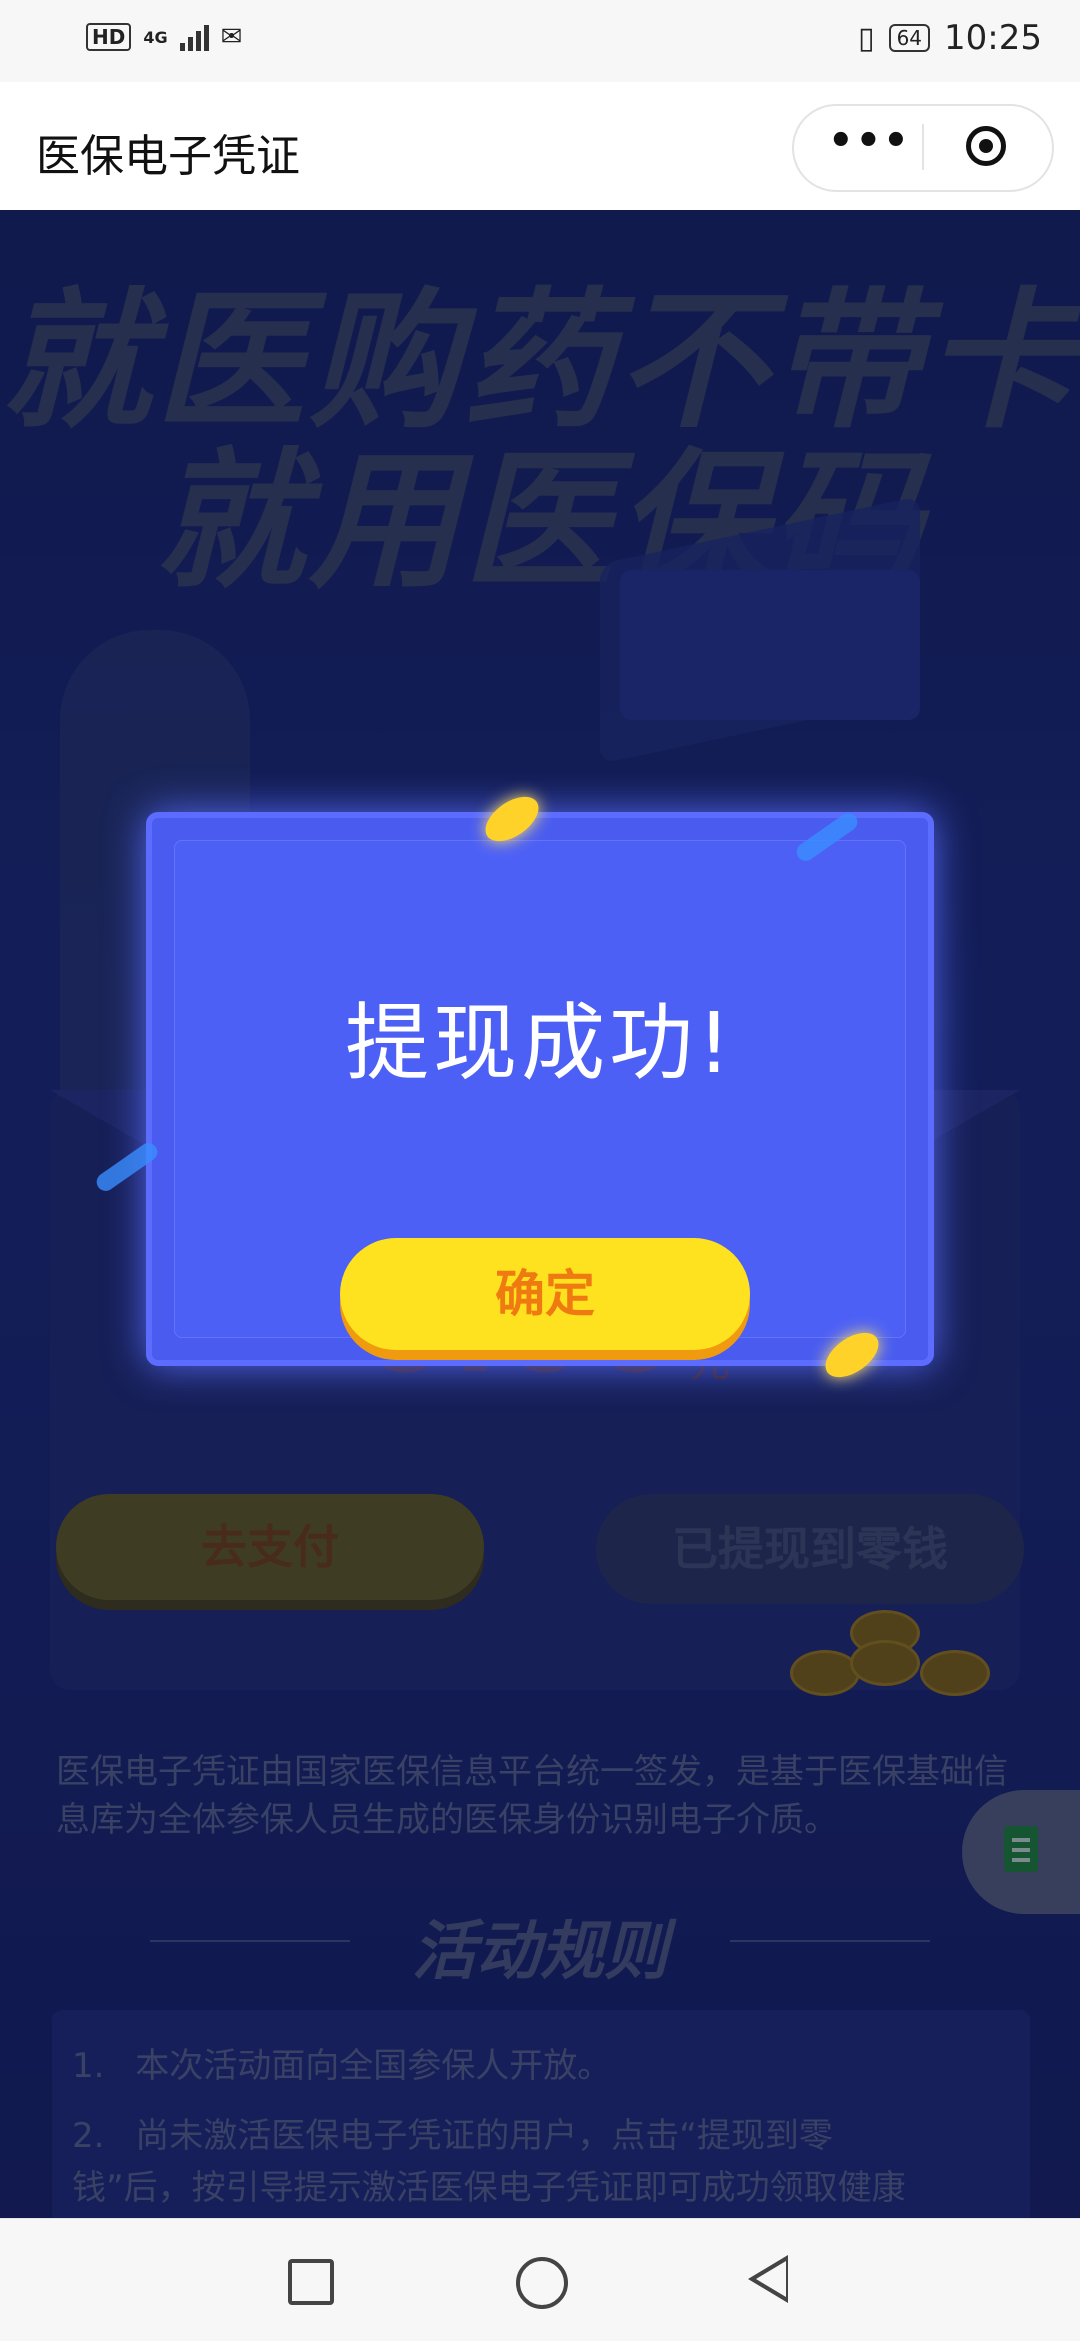 This screenshot has height=2341, width=1080. What do you see at coordinates (311, 2282) in the screenshot?
I see `square-icon` at bounding box center [311, 2282].